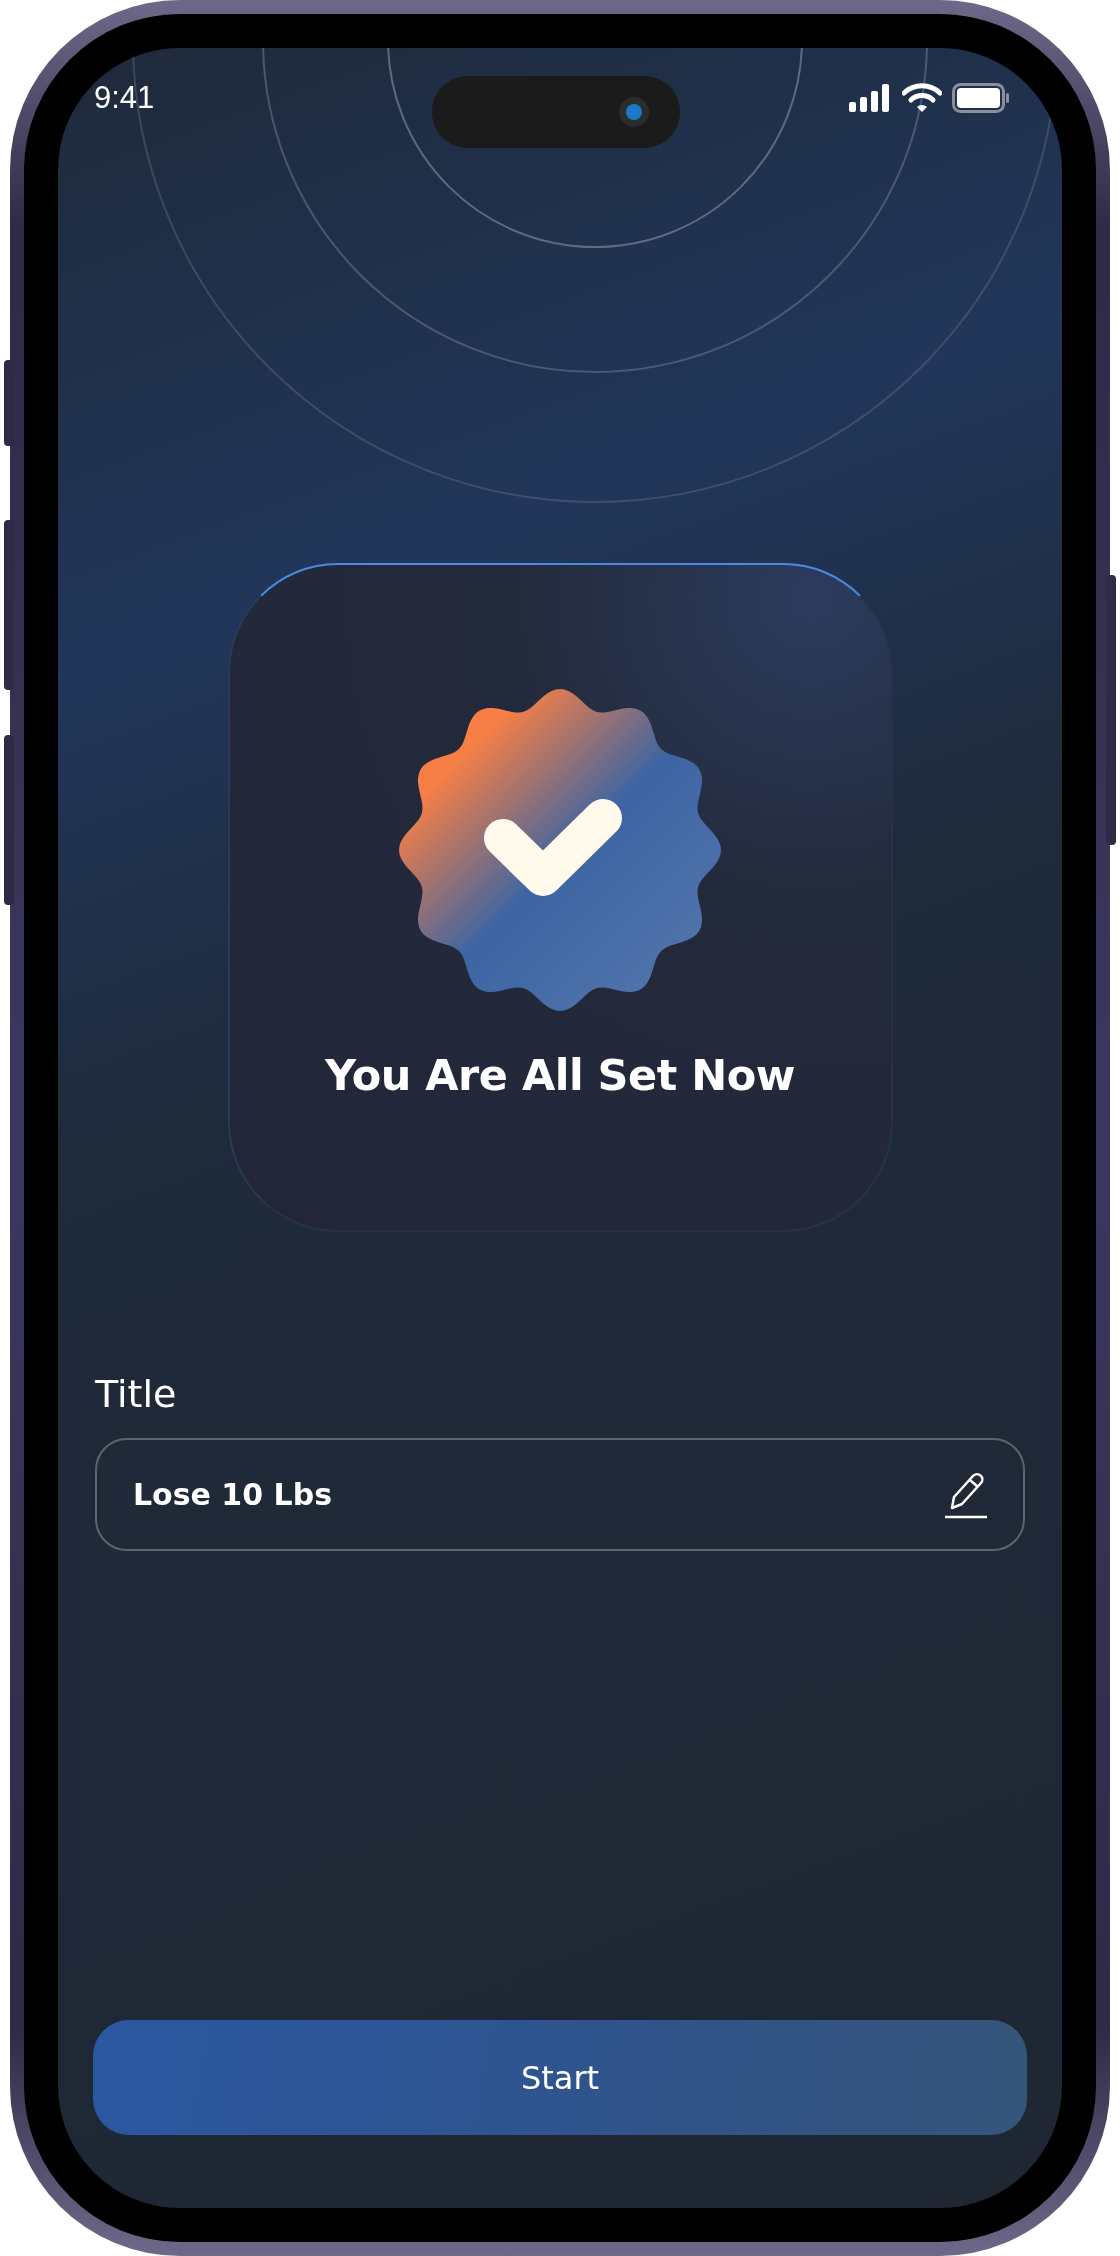  I want to click on start-button: Start, so click(560, 2077).